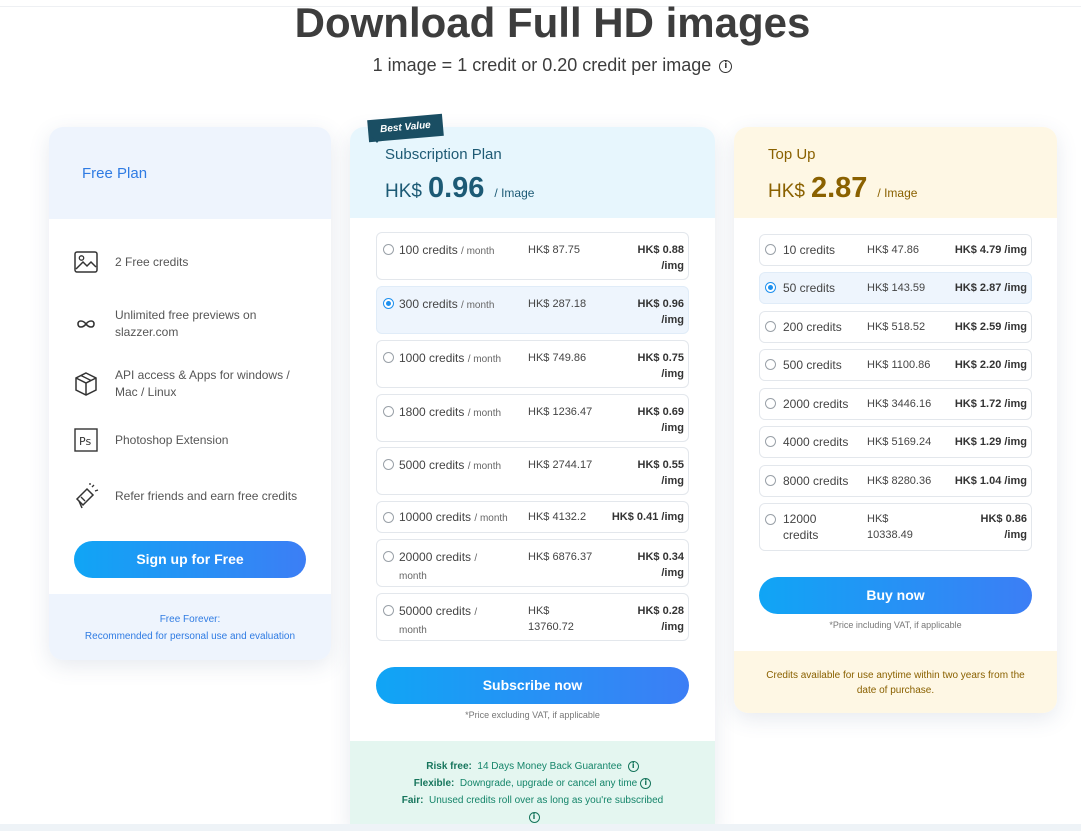 The width and height of the screenshot is (1081, 831). What do you see at coordinates (809, 288) in the screenshot?
I see `credits-label: 50 credits` at bounding box center [809, 288].